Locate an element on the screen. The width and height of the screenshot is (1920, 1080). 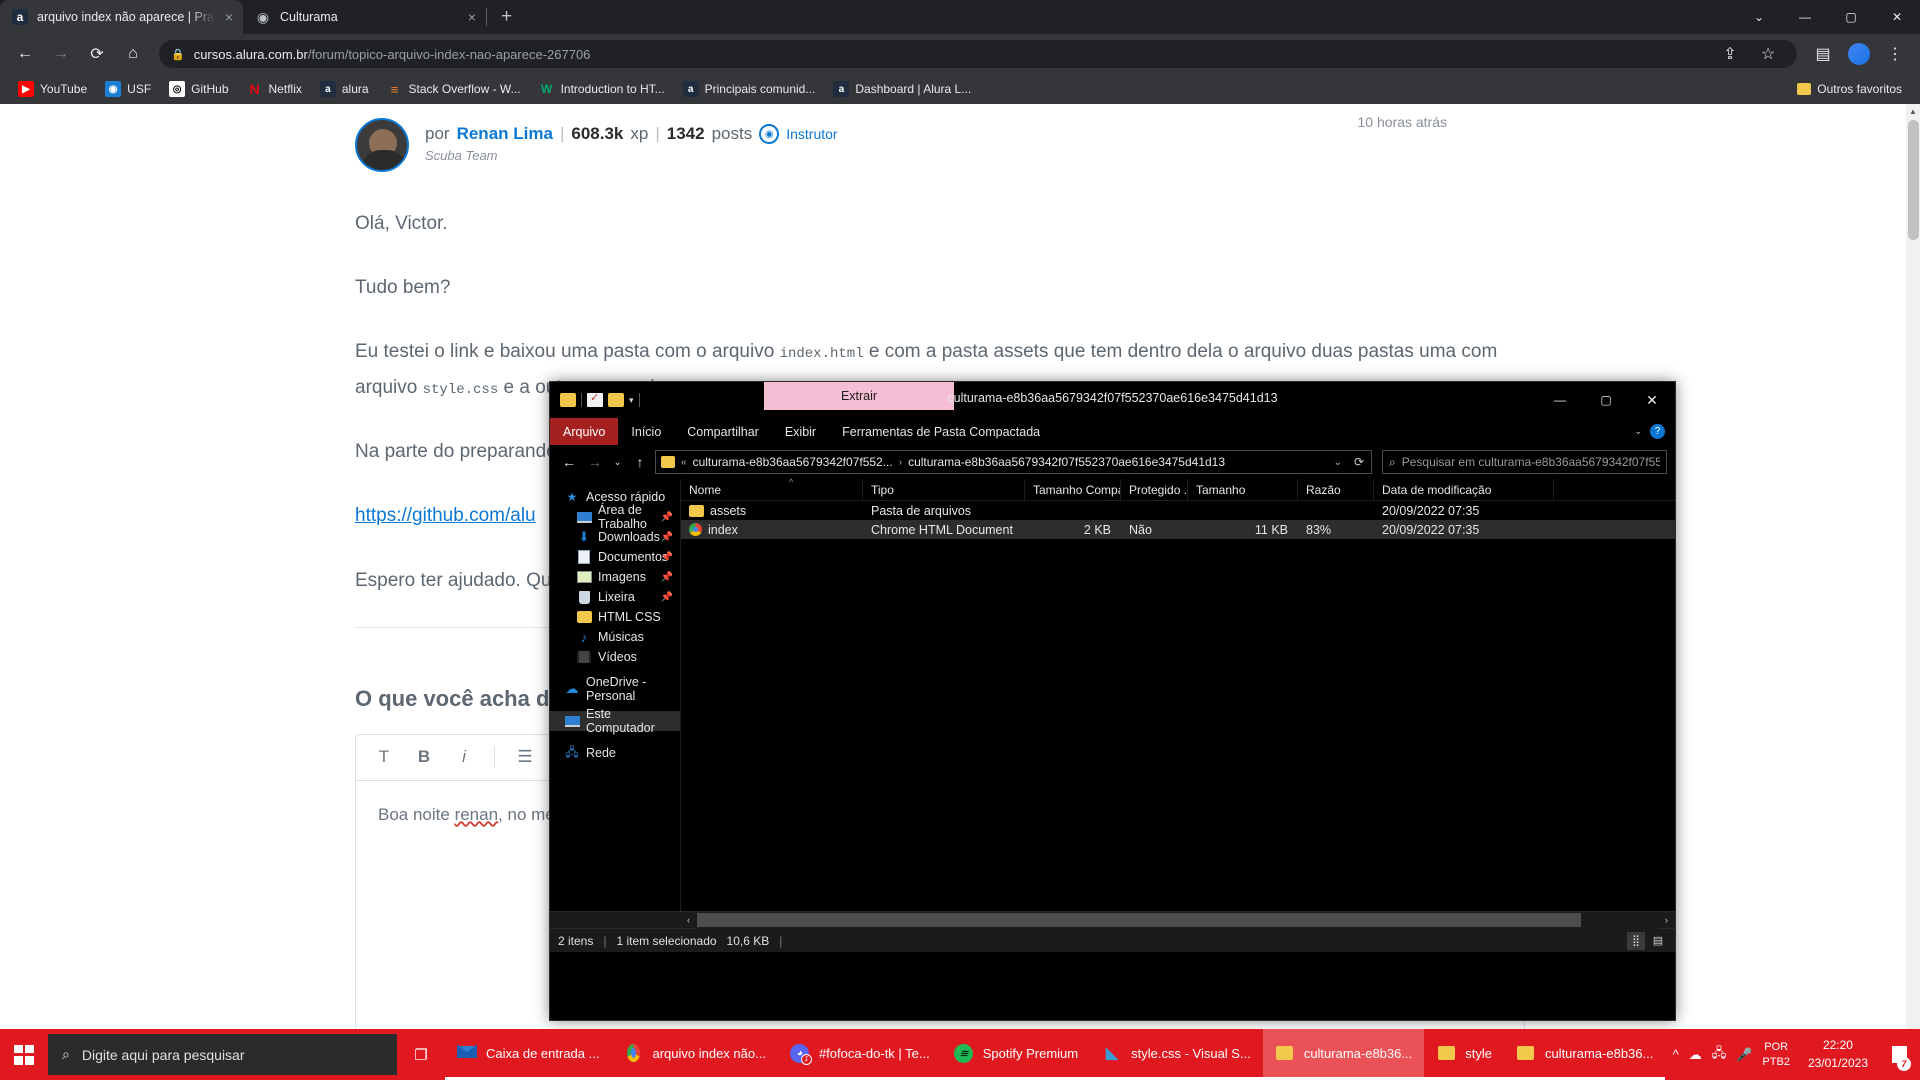
extensions-icon: ▤ is located at coordinates (1823, 54).